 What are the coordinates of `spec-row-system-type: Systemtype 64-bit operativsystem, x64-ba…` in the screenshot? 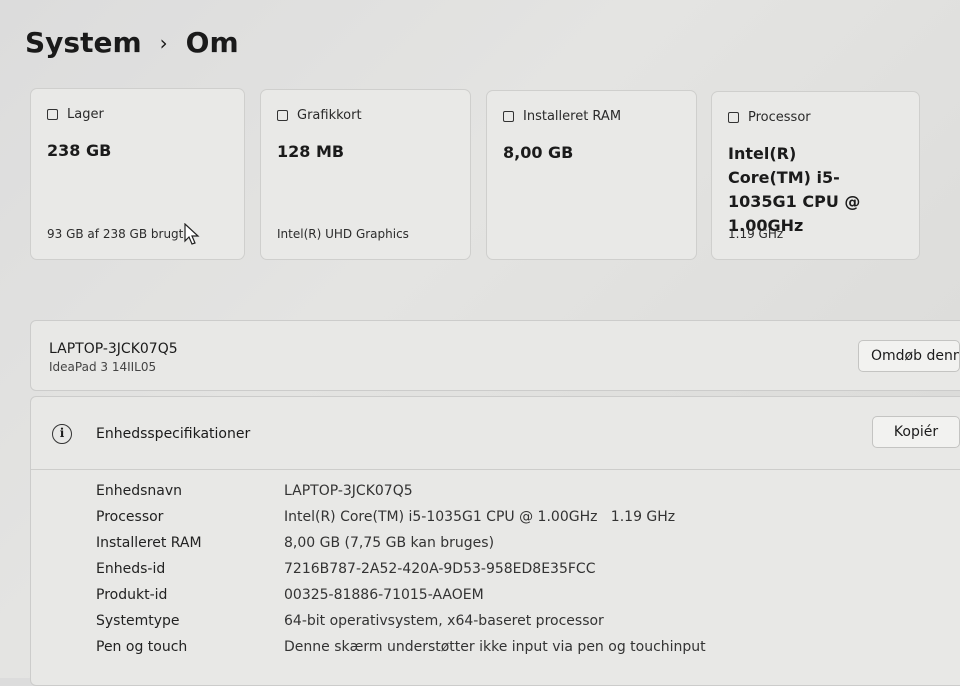 It's located at (446, 621).